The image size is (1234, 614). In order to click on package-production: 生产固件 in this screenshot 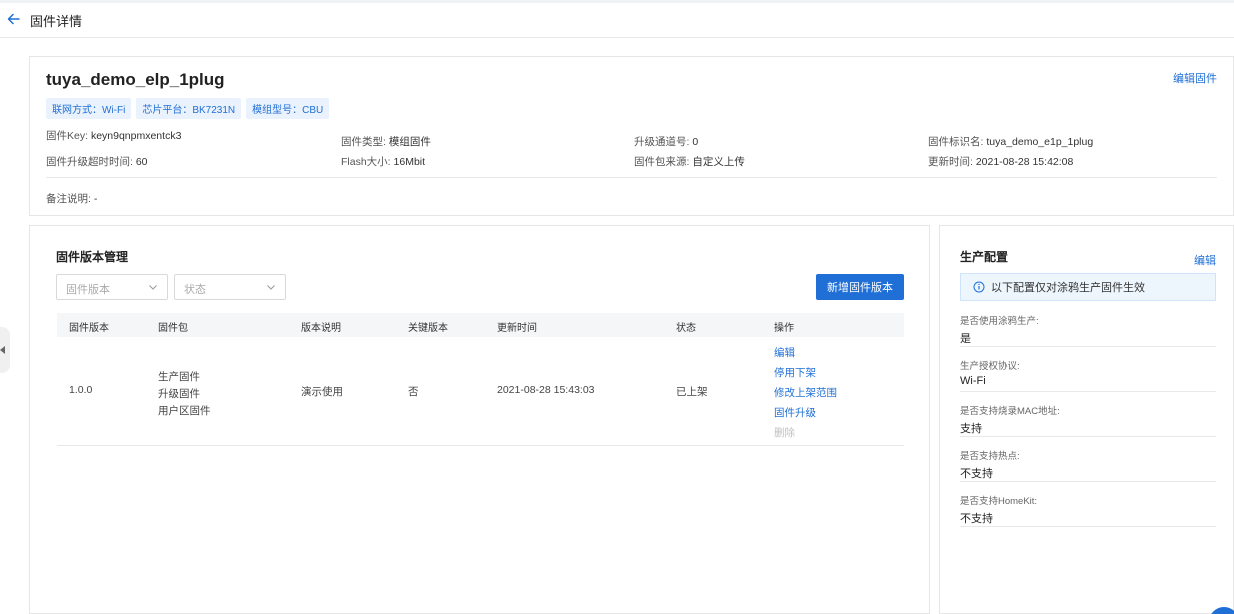, I will do `click(179, 377)`.